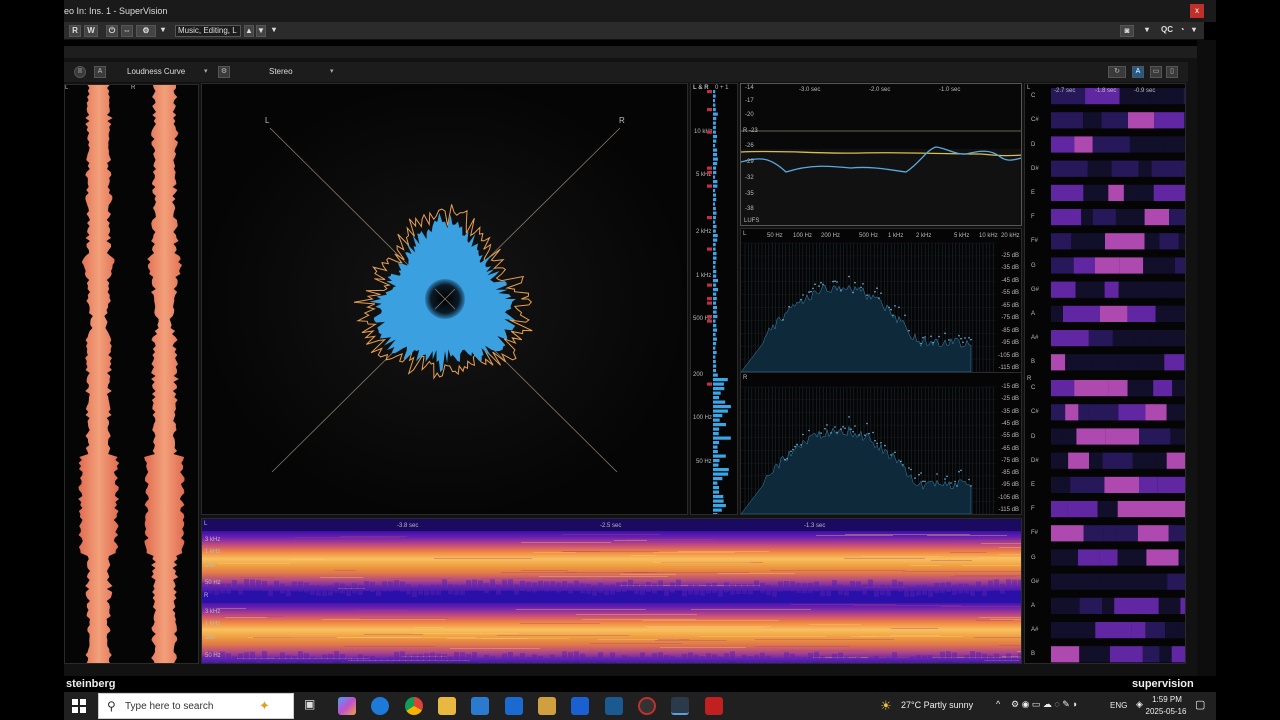  Describe the element at coordinates (75, 31) in the screenshot. I see `read-automation-button: R` at that location.